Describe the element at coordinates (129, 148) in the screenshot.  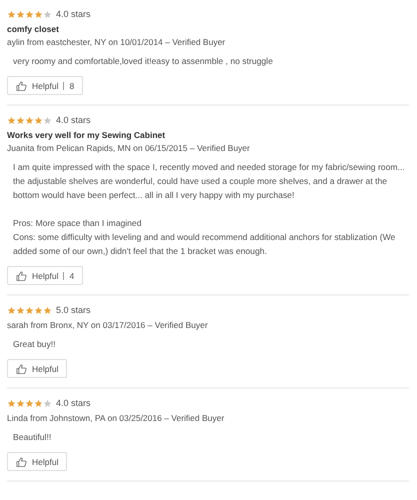
I see `reviewer-byline: Juanita from Pelican Rapids, MN on 06/15/2015 – Verified Buyer` at that location.